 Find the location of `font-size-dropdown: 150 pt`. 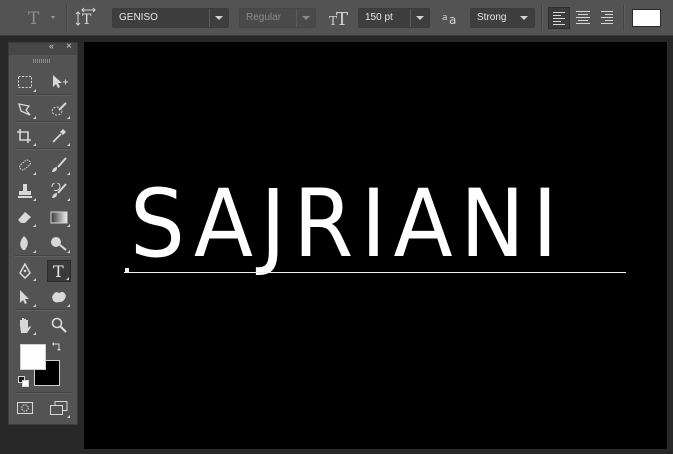

font-size-dropdown: 150 pt is located at coordinates (394, 18).